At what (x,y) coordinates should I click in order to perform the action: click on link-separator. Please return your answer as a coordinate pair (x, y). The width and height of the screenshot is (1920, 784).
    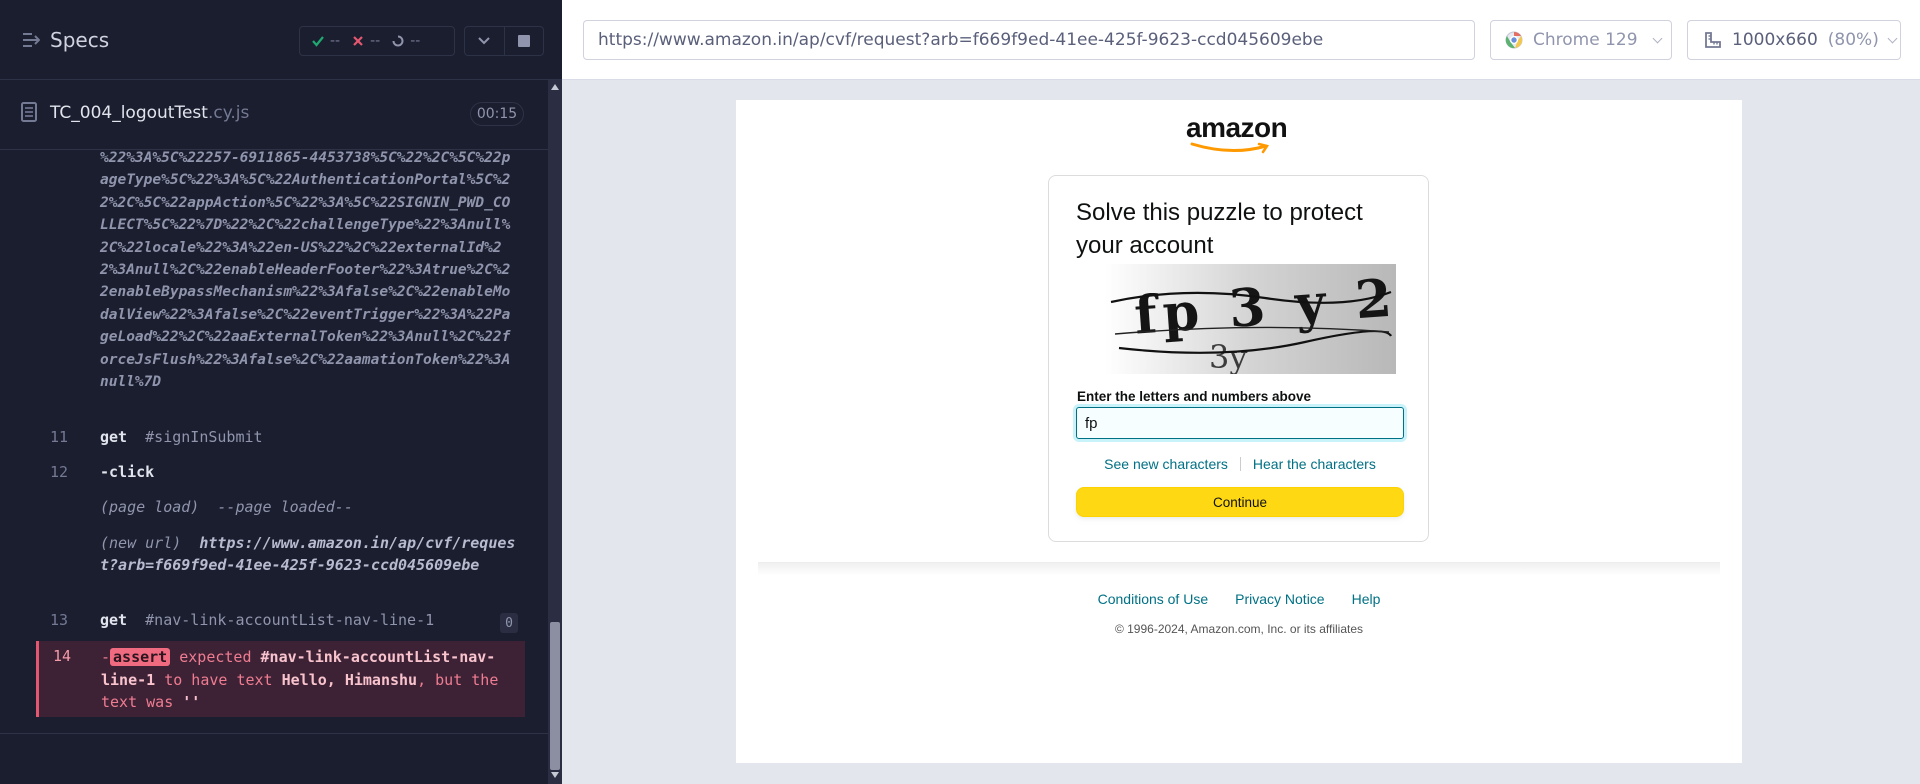
    Looking at the image, I should click on (1240, 464).